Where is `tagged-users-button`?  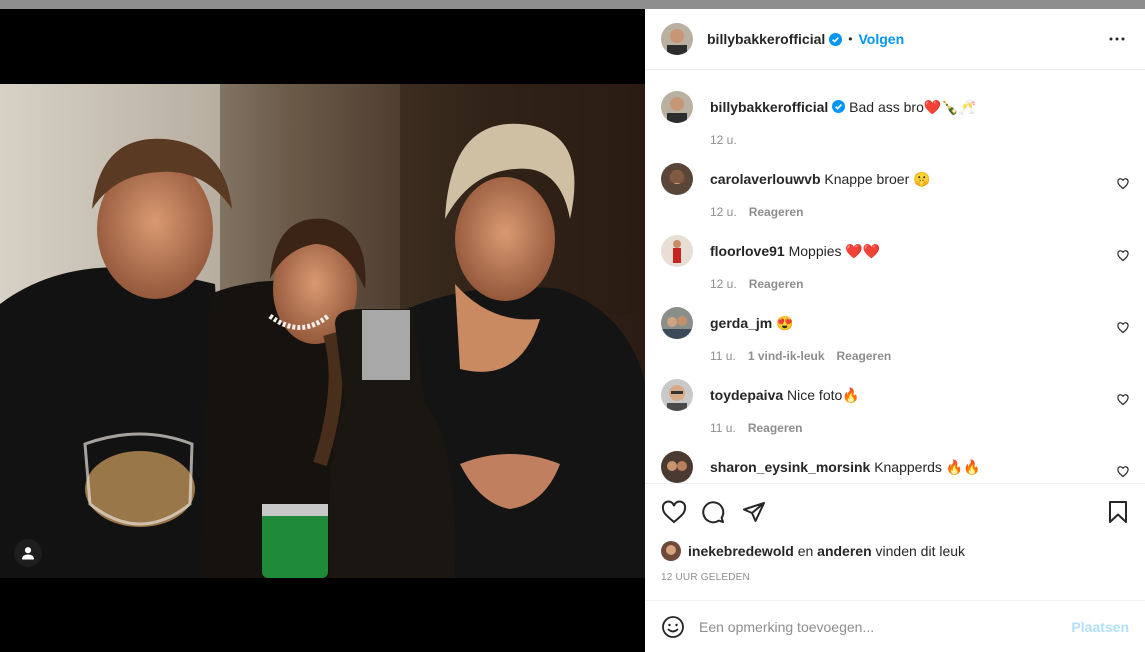 tagged-users-button is located at coordinates (28, 553).